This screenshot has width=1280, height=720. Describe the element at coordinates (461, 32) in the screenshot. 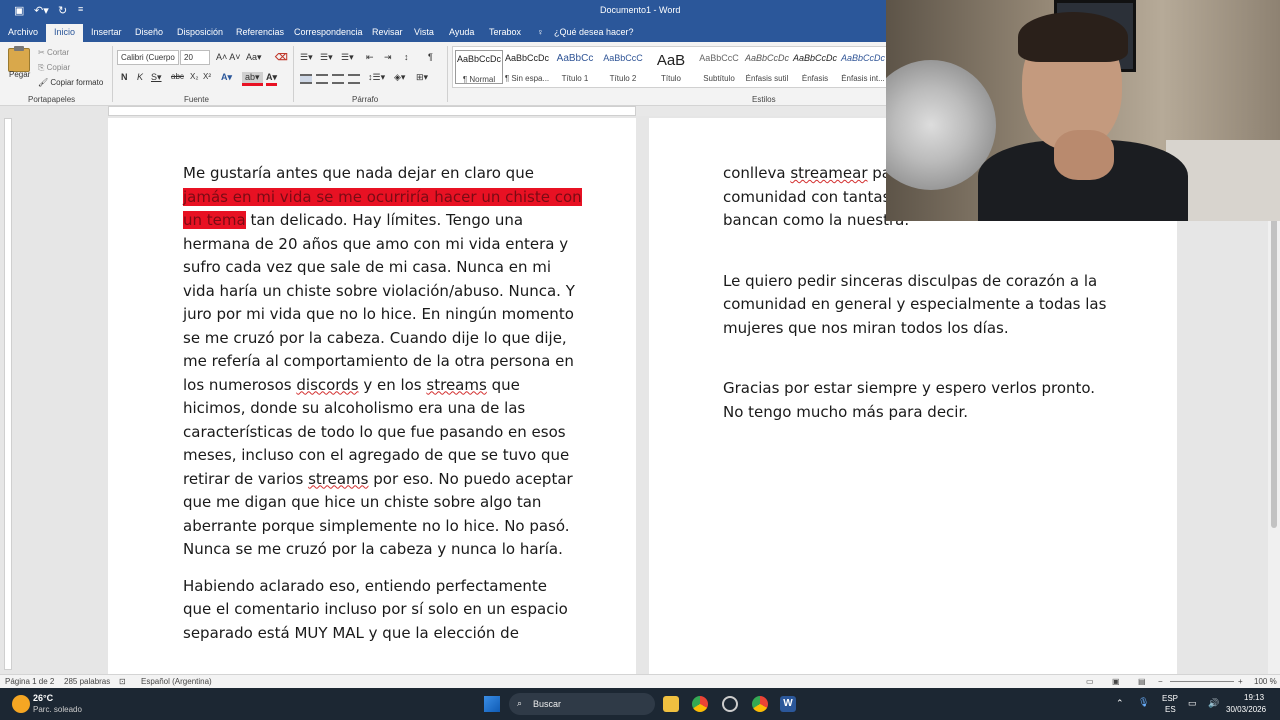

I see `tab-ayuda: Ayuda` at that location.